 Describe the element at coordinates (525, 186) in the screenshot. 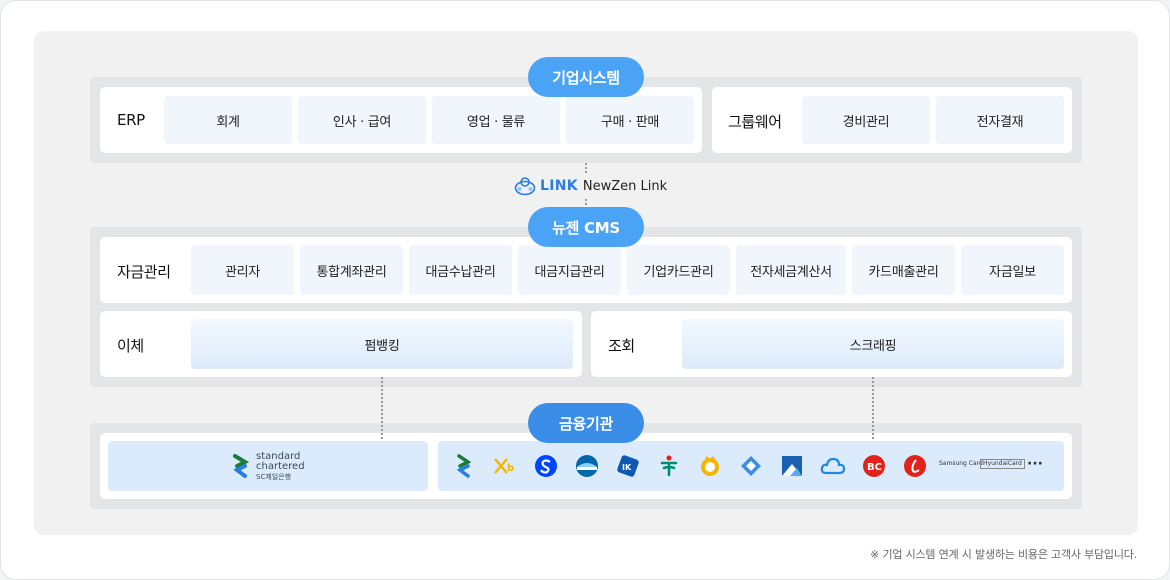

I see `link-logo-icon` at that location.